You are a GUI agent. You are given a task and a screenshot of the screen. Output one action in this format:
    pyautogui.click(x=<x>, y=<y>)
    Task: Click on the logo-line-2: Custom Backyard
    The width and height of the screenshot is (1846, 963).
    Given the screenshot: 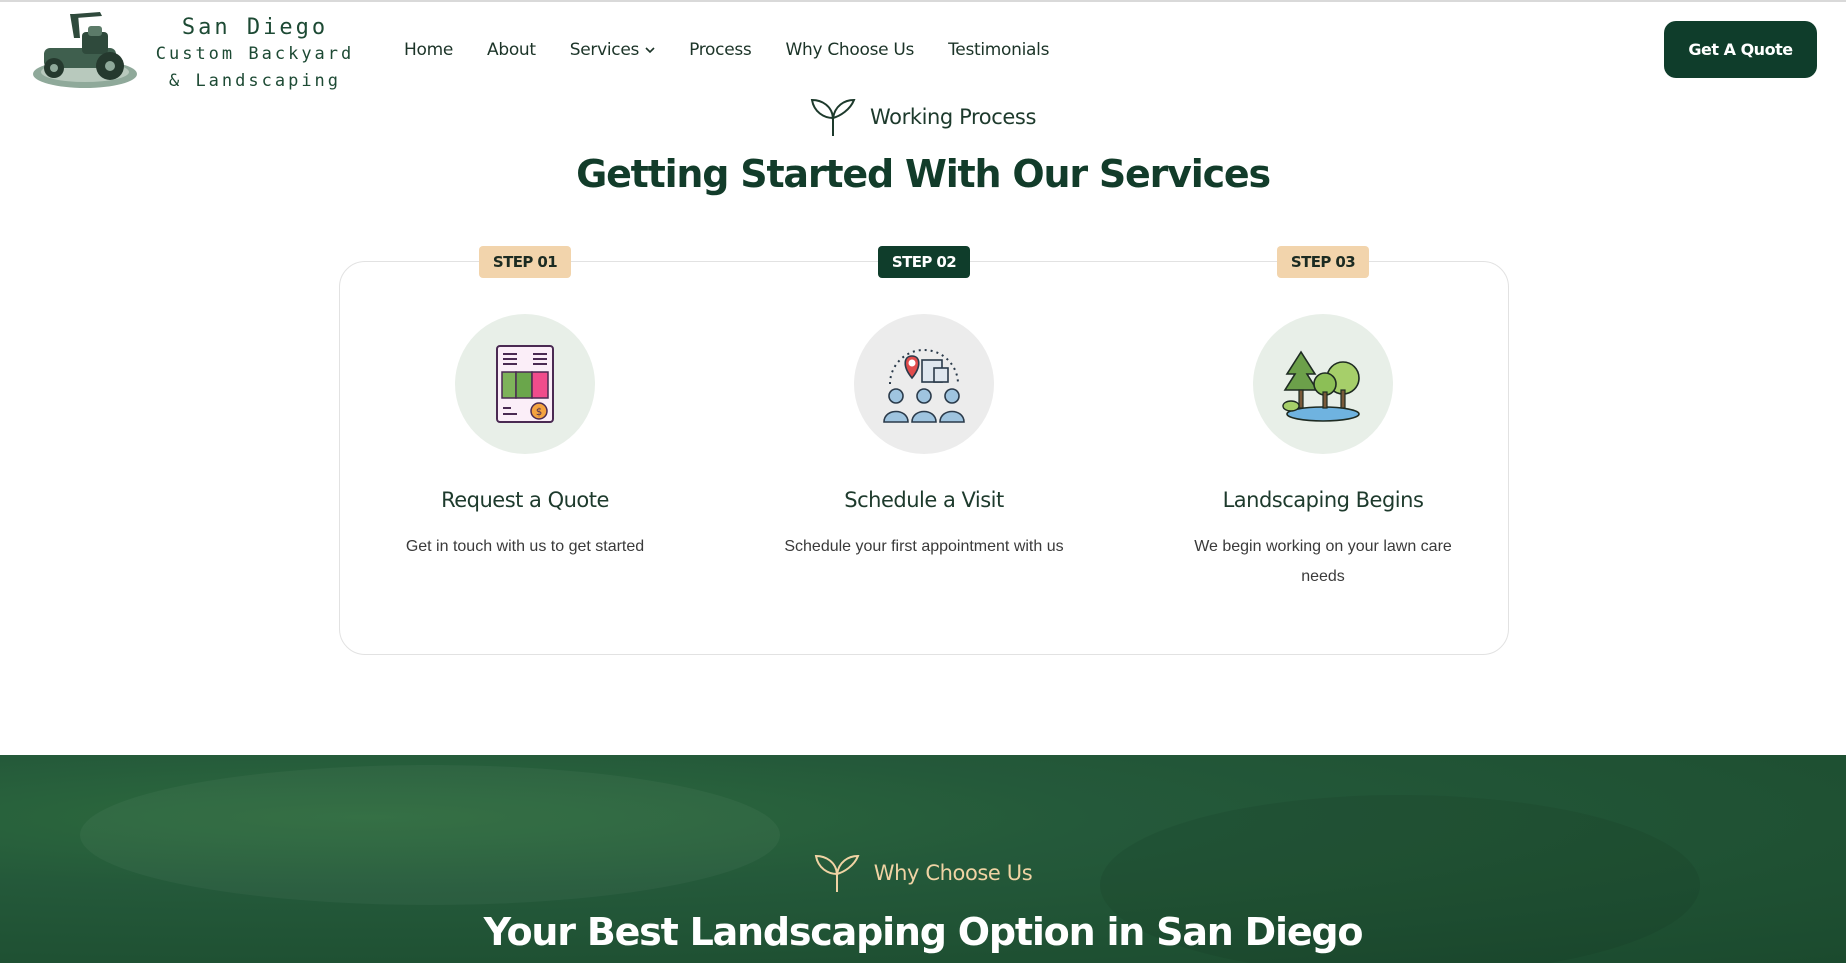 What is the action you would take?
    pyautogui.click(x=255, y=54)
    